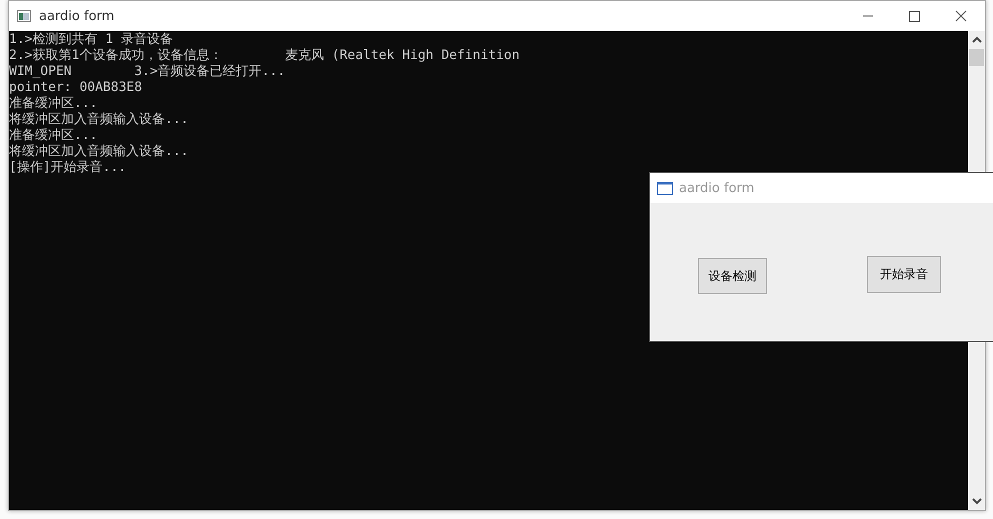  I want to click on scroll-thumb, so click(976, 57).